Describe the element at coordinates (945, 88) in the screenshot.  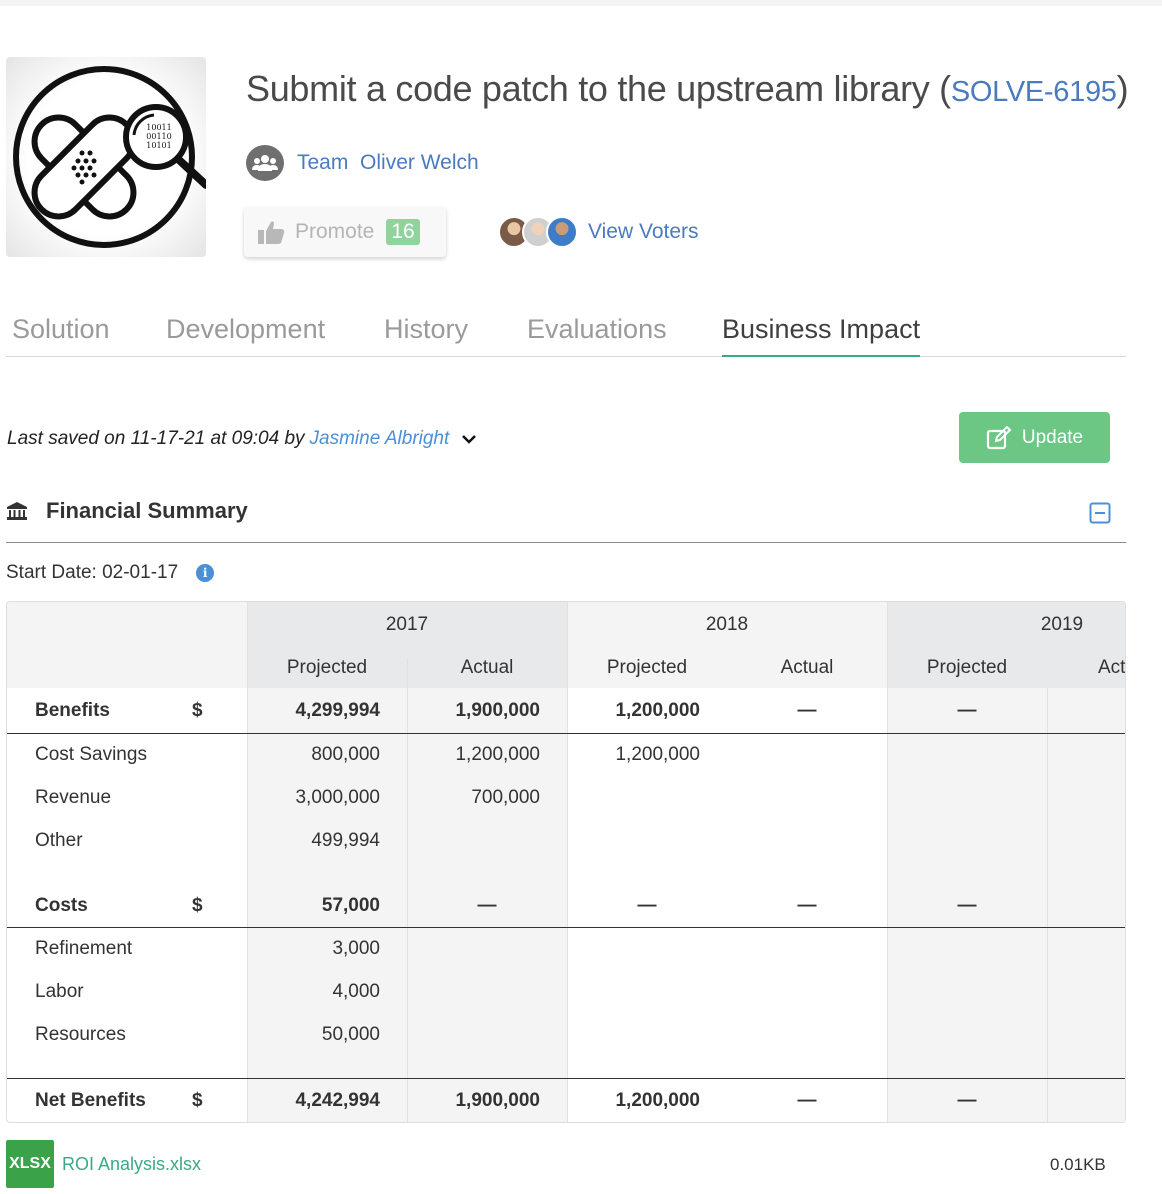
I see `paren-open: (` at that location.